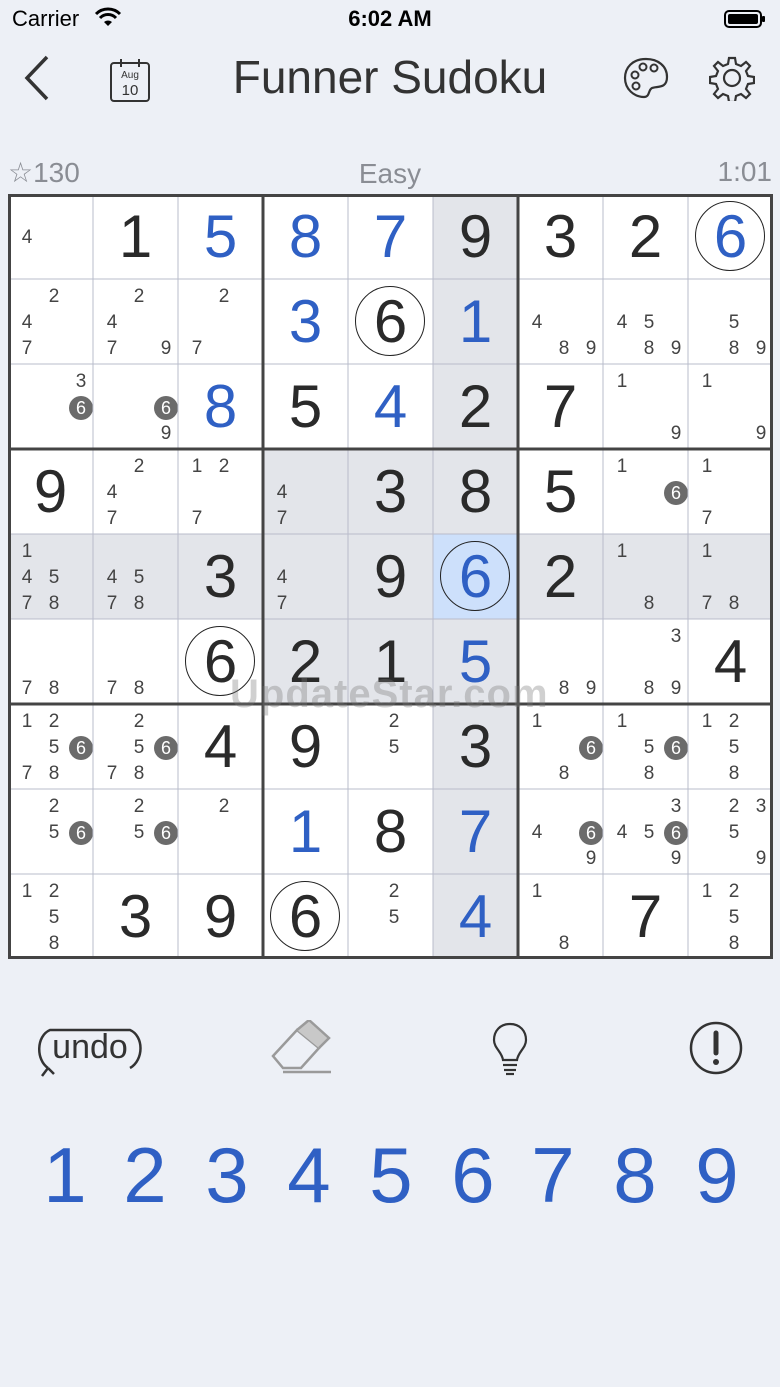 Image resolution: width=780 pixels, height=1387 pixels. What do you see at coordinates (645, 661) in the screenshot?
I see `cell-r6-c8: 3 89` at bounding box center [645, 661].